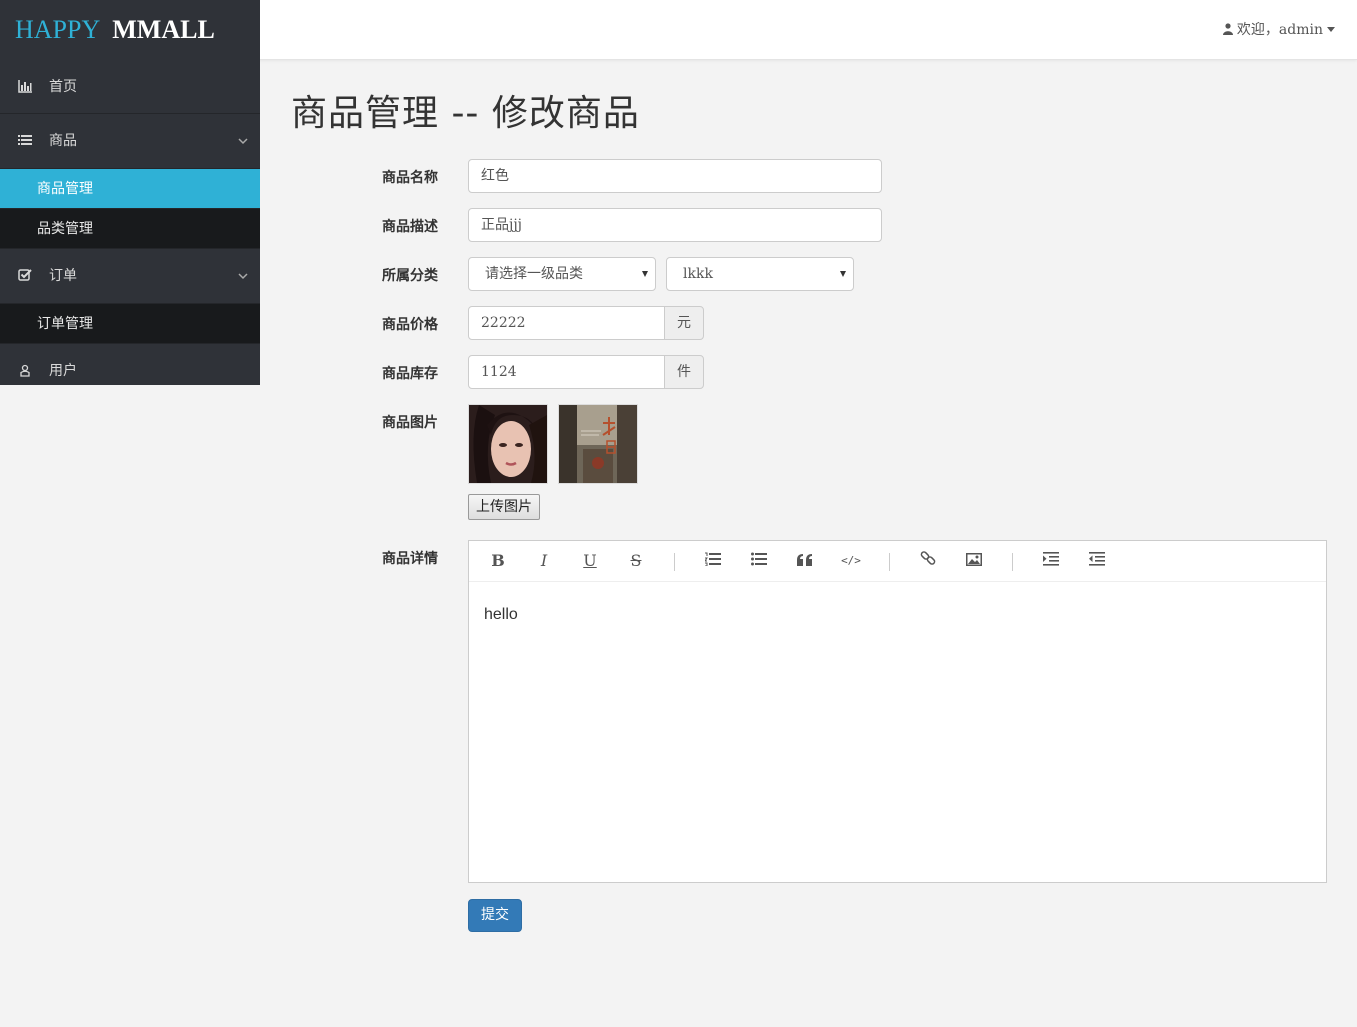 The image size is (1357, 1027). Describe the element at coordinates (498, 561) in the screenshot. I see `bold-icon: B` at that location.